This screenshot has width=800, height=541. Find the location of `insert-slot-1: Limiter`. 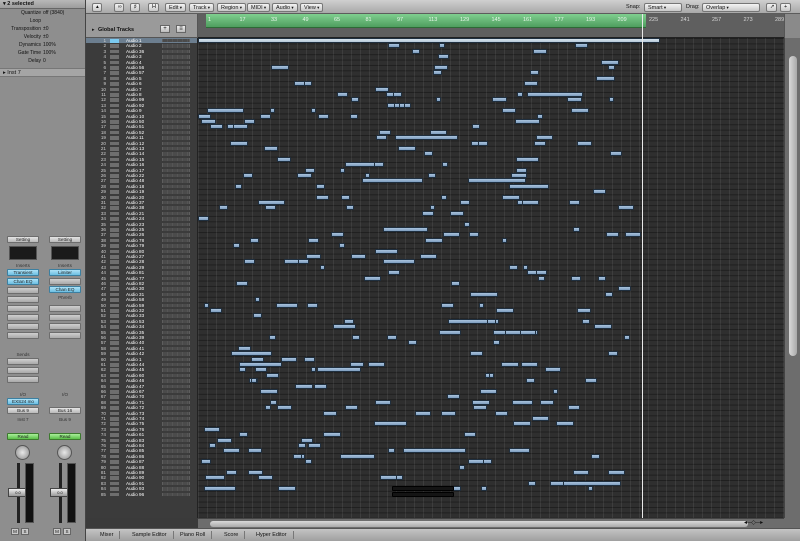

insert-slot-1: Limiter is located at coordinates (65, 272).